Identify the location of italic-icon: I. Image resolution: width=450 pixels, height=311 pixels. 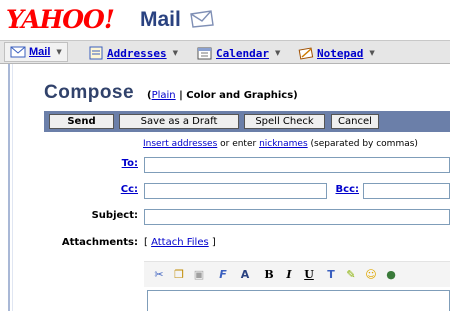
(289, 275).